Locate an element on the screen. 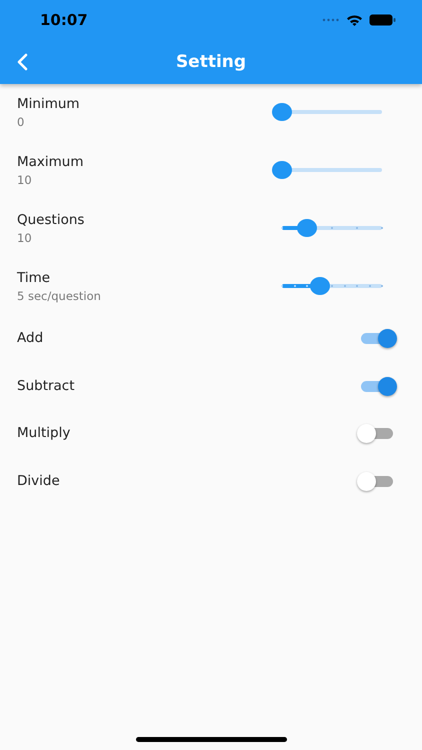  setting-value: 5 sec/question is located at coordinates (59, 296).